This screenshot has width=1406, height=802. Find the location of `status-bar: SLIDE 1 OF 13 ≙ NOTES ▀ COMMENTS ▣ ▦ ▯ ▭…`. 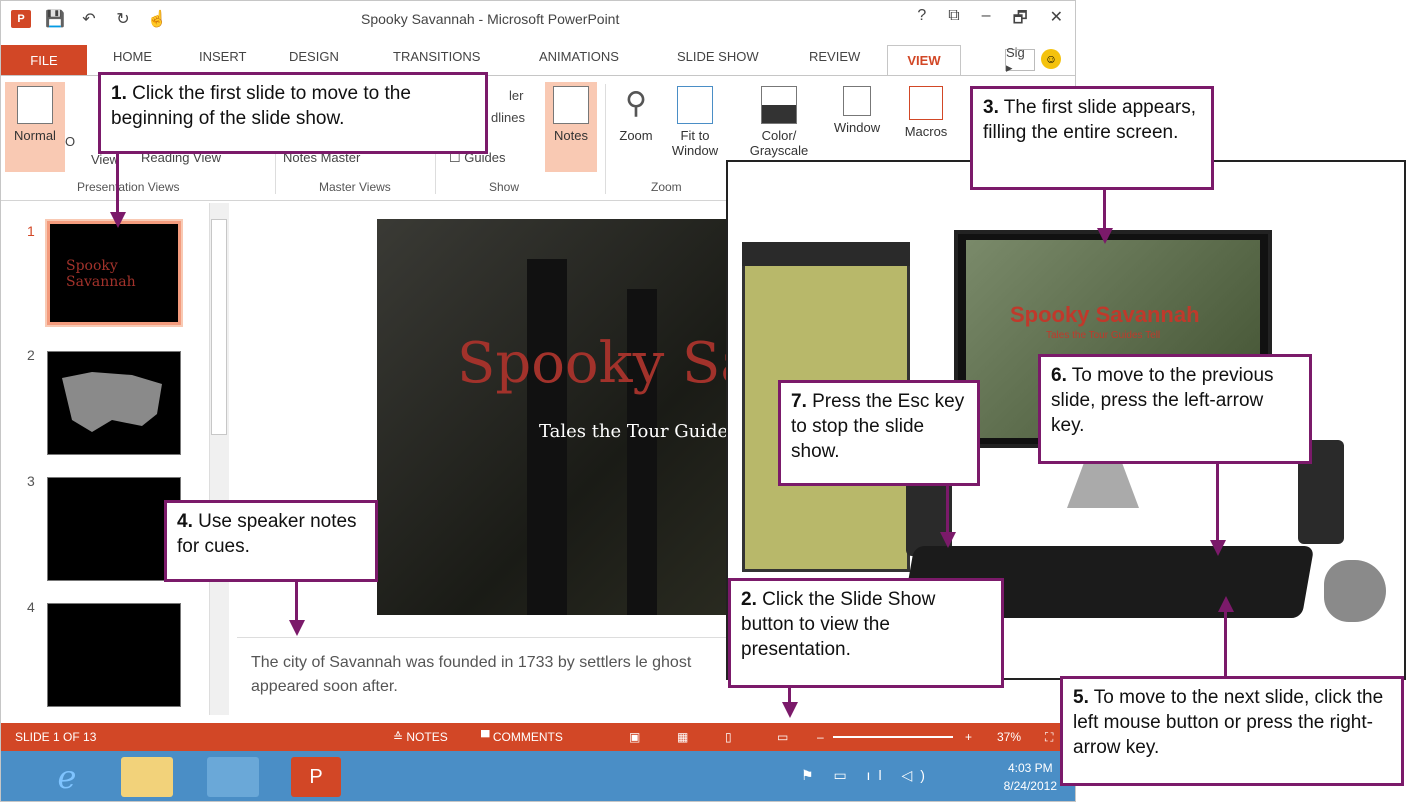

status-bar: SLIDE 1 OF 13 ≙ NOTES ▀ COMMENTS ▣ ▦ ▯ ▭… is located at coordinates (538, 737).